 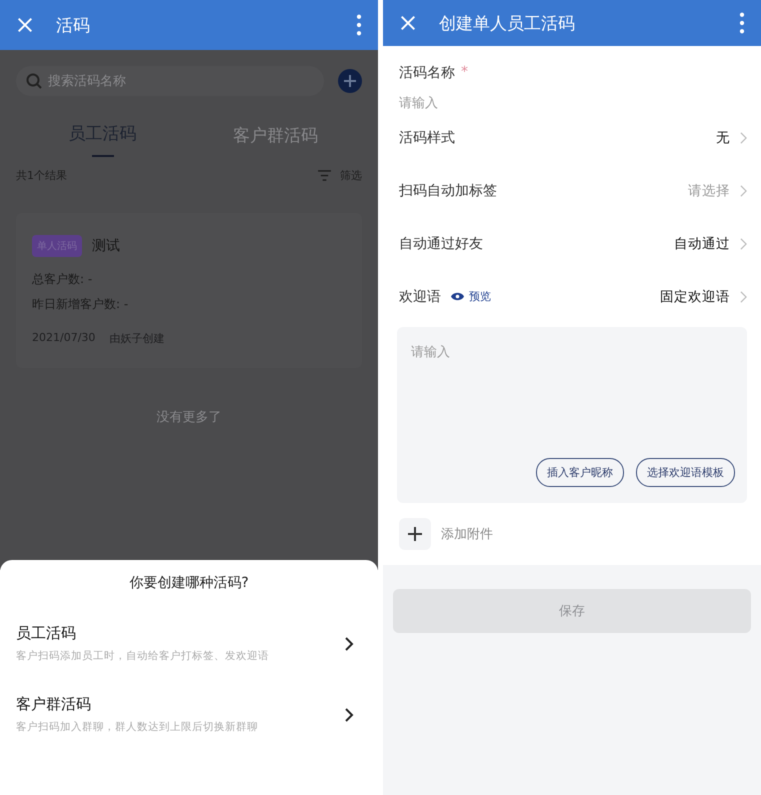 I want to click on required-mark: *, so click(x=464, y=73).